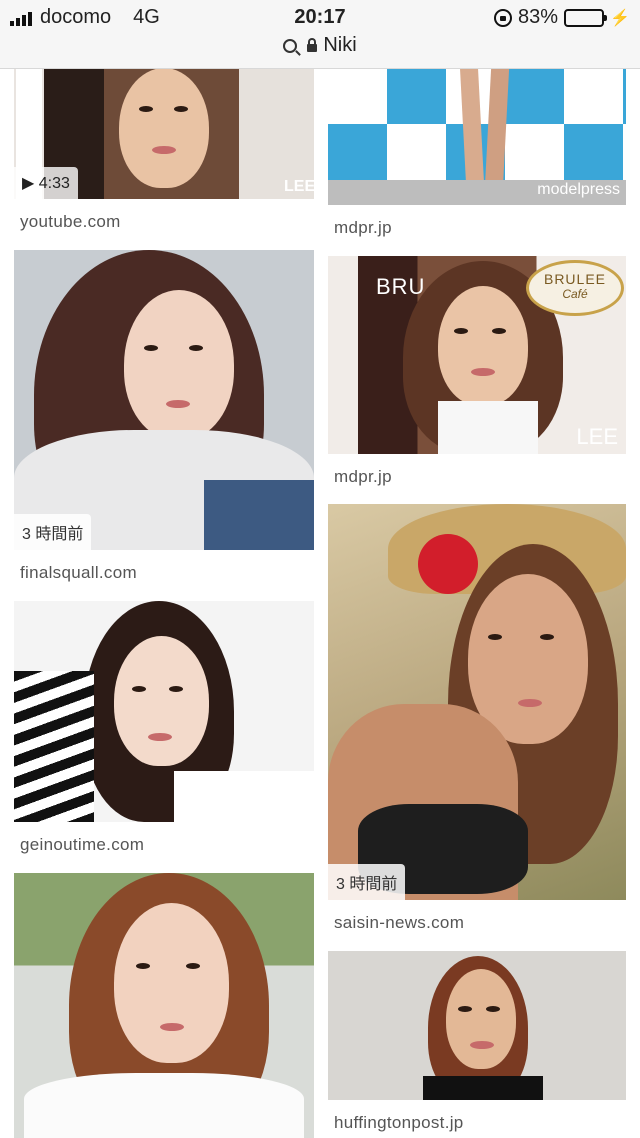 The image size is (640, 1138). What do you see at coordinates (399, 923) in the screenshot?
I see `source-label: saisin-news.com` at bounding box center [399, 923].